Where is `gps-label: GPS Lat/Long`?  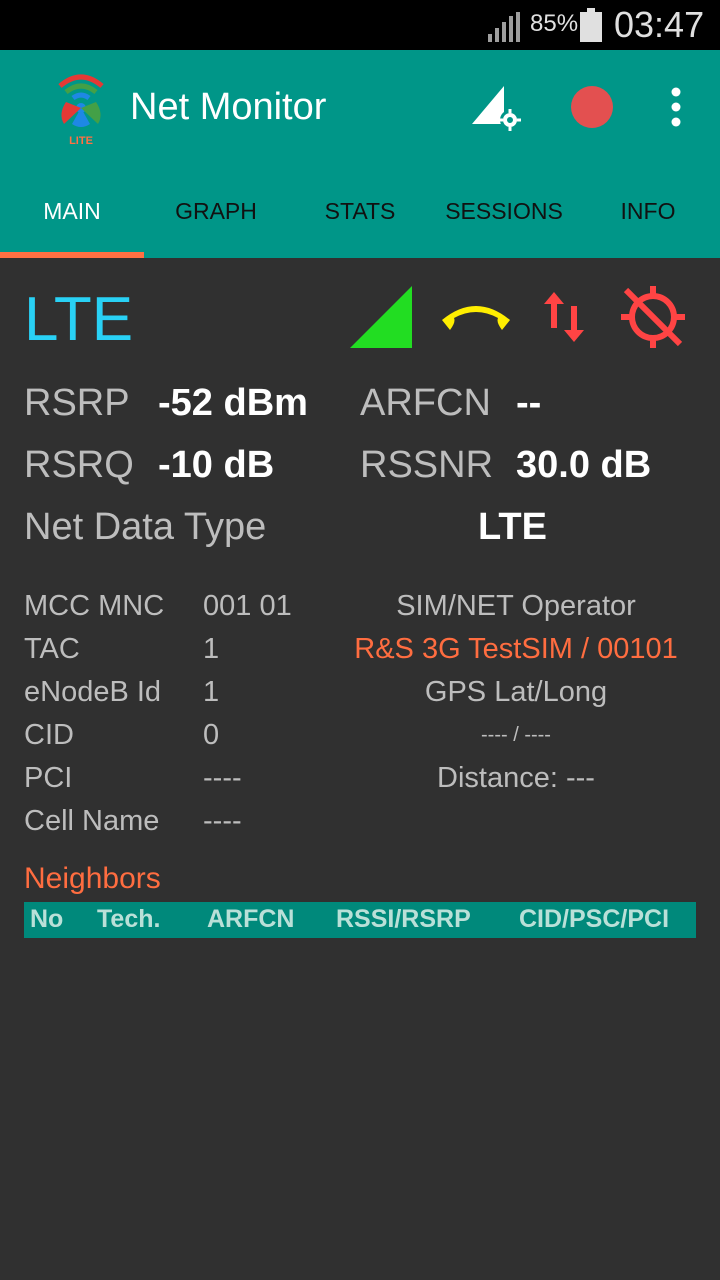
gps-label: GPS Lat/Long is located at coordinates (516, 692).